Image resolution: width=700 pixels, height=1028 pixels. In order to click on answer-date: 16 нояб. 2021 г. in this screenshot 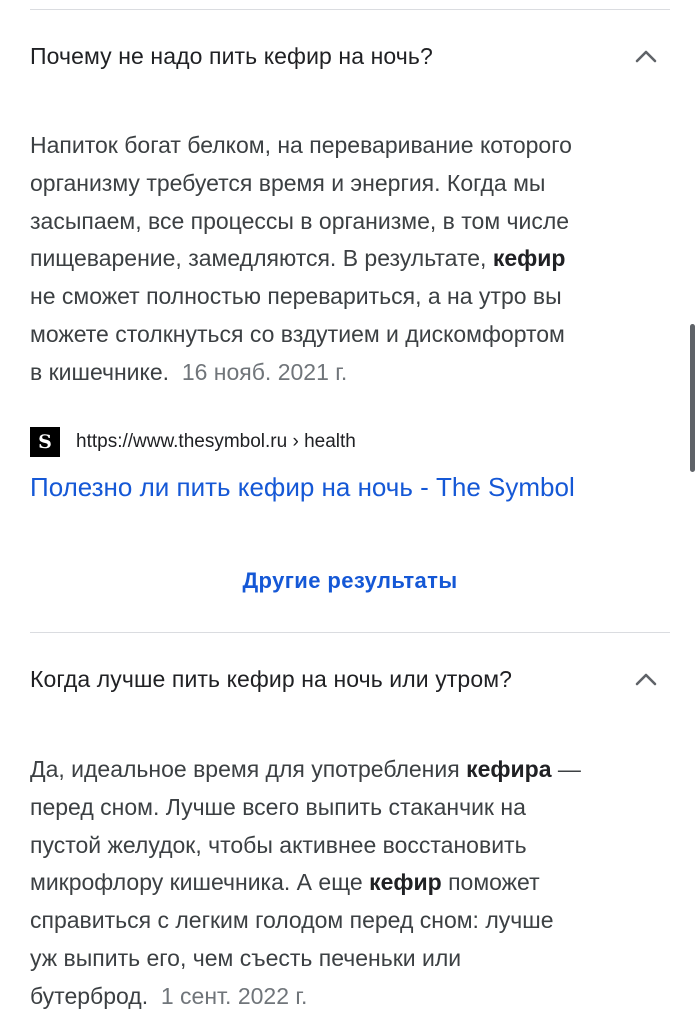, I will do `click(264, 371)`.